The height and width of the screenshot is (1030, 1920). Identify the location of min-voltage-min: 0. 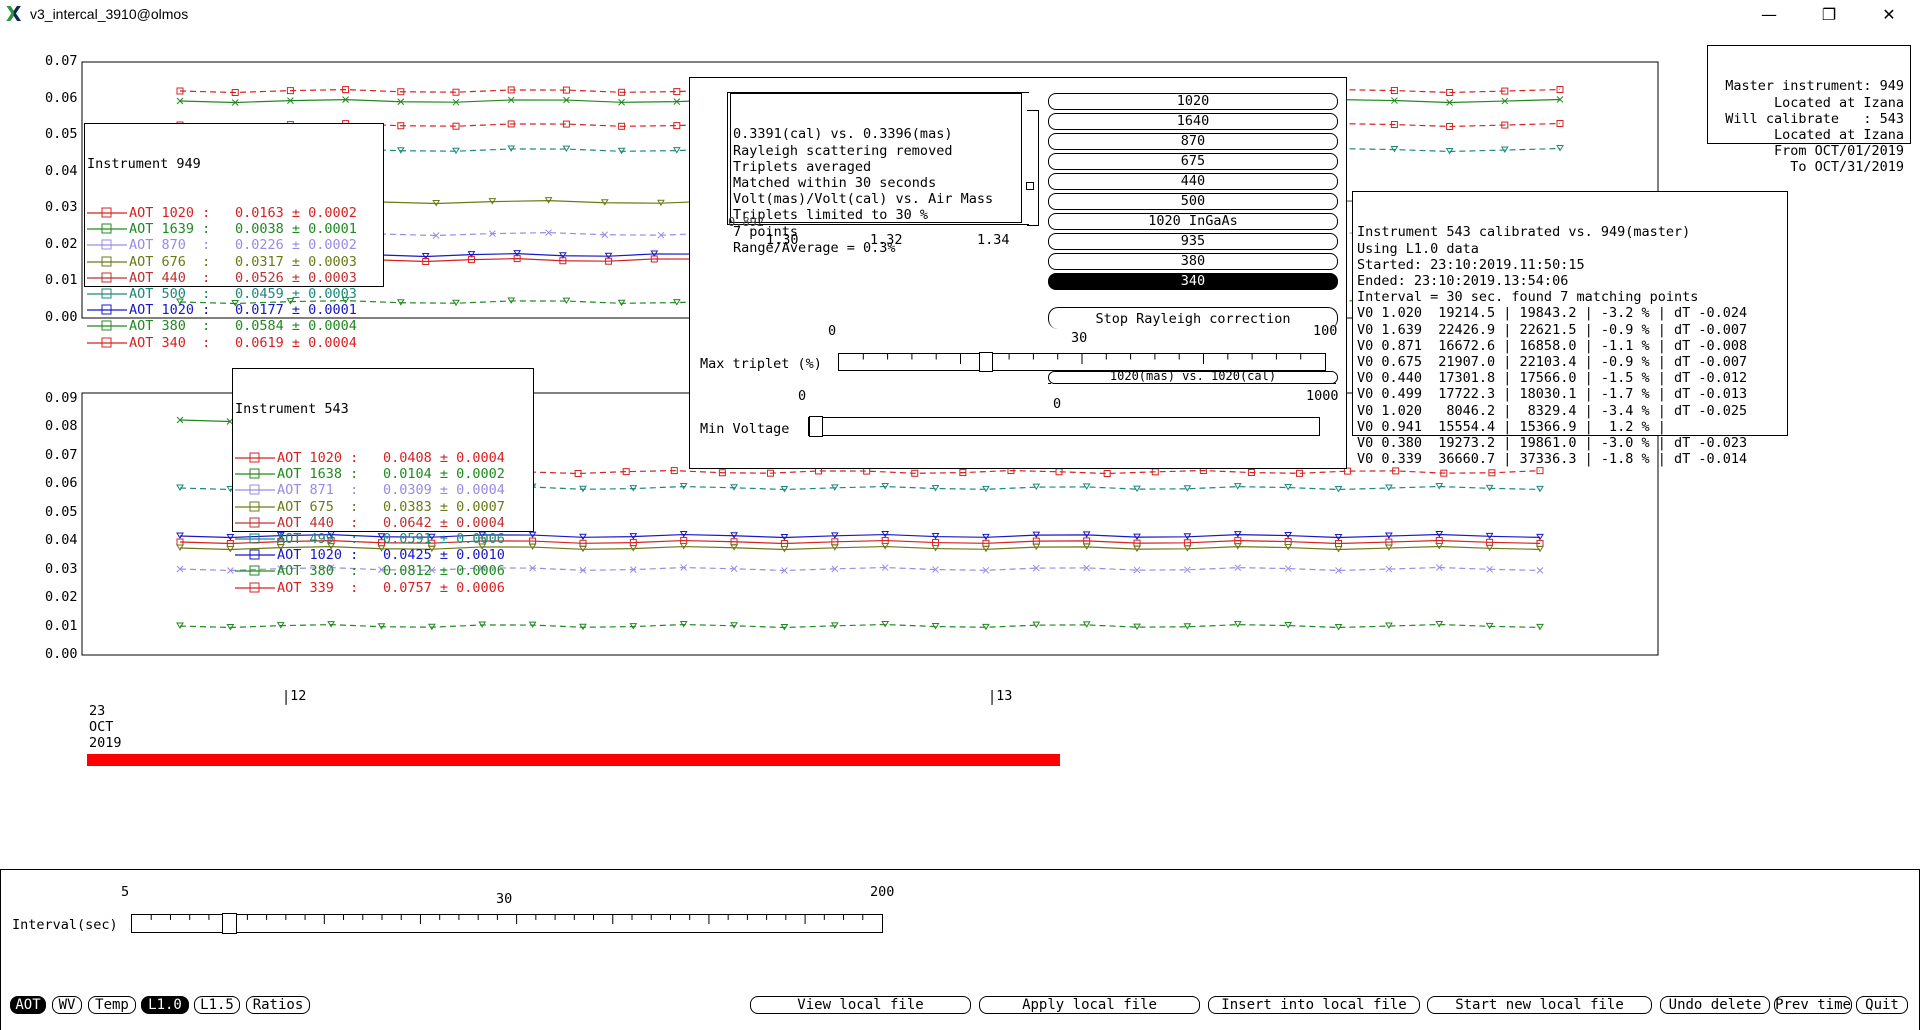
(802, 396).